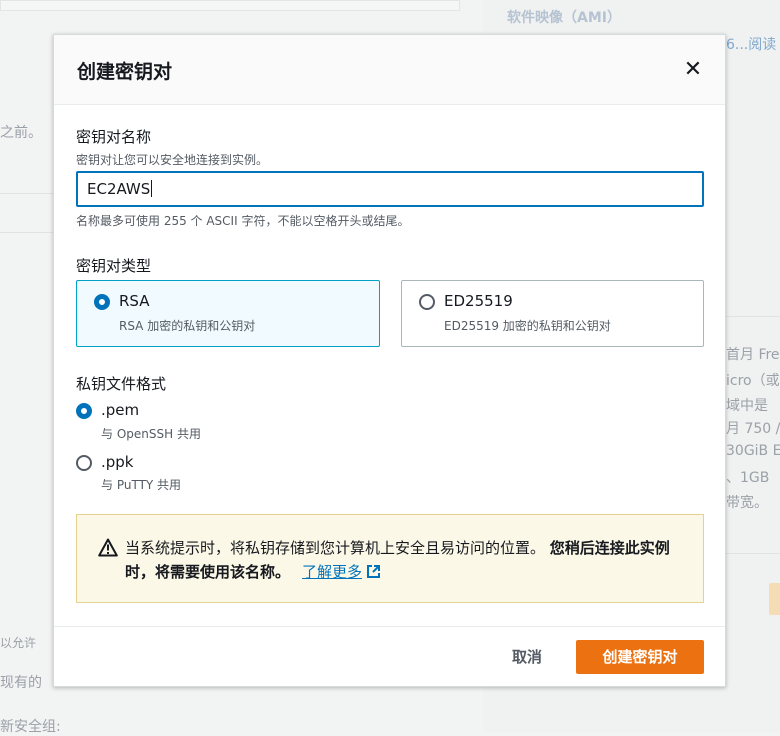  What do you see at coordinates (527, 657) in the screenshot?
I see `cancel-button: 取消` at bounding box center [527, 657].